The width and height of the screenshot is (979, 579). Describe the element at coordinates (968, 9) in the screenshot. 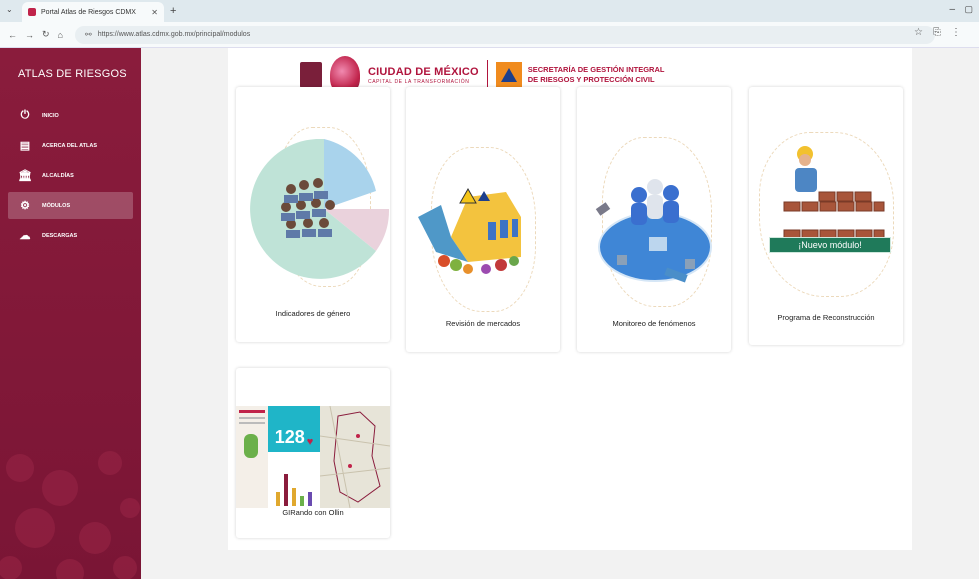

I see `maximize-icon: ▢` at that location.